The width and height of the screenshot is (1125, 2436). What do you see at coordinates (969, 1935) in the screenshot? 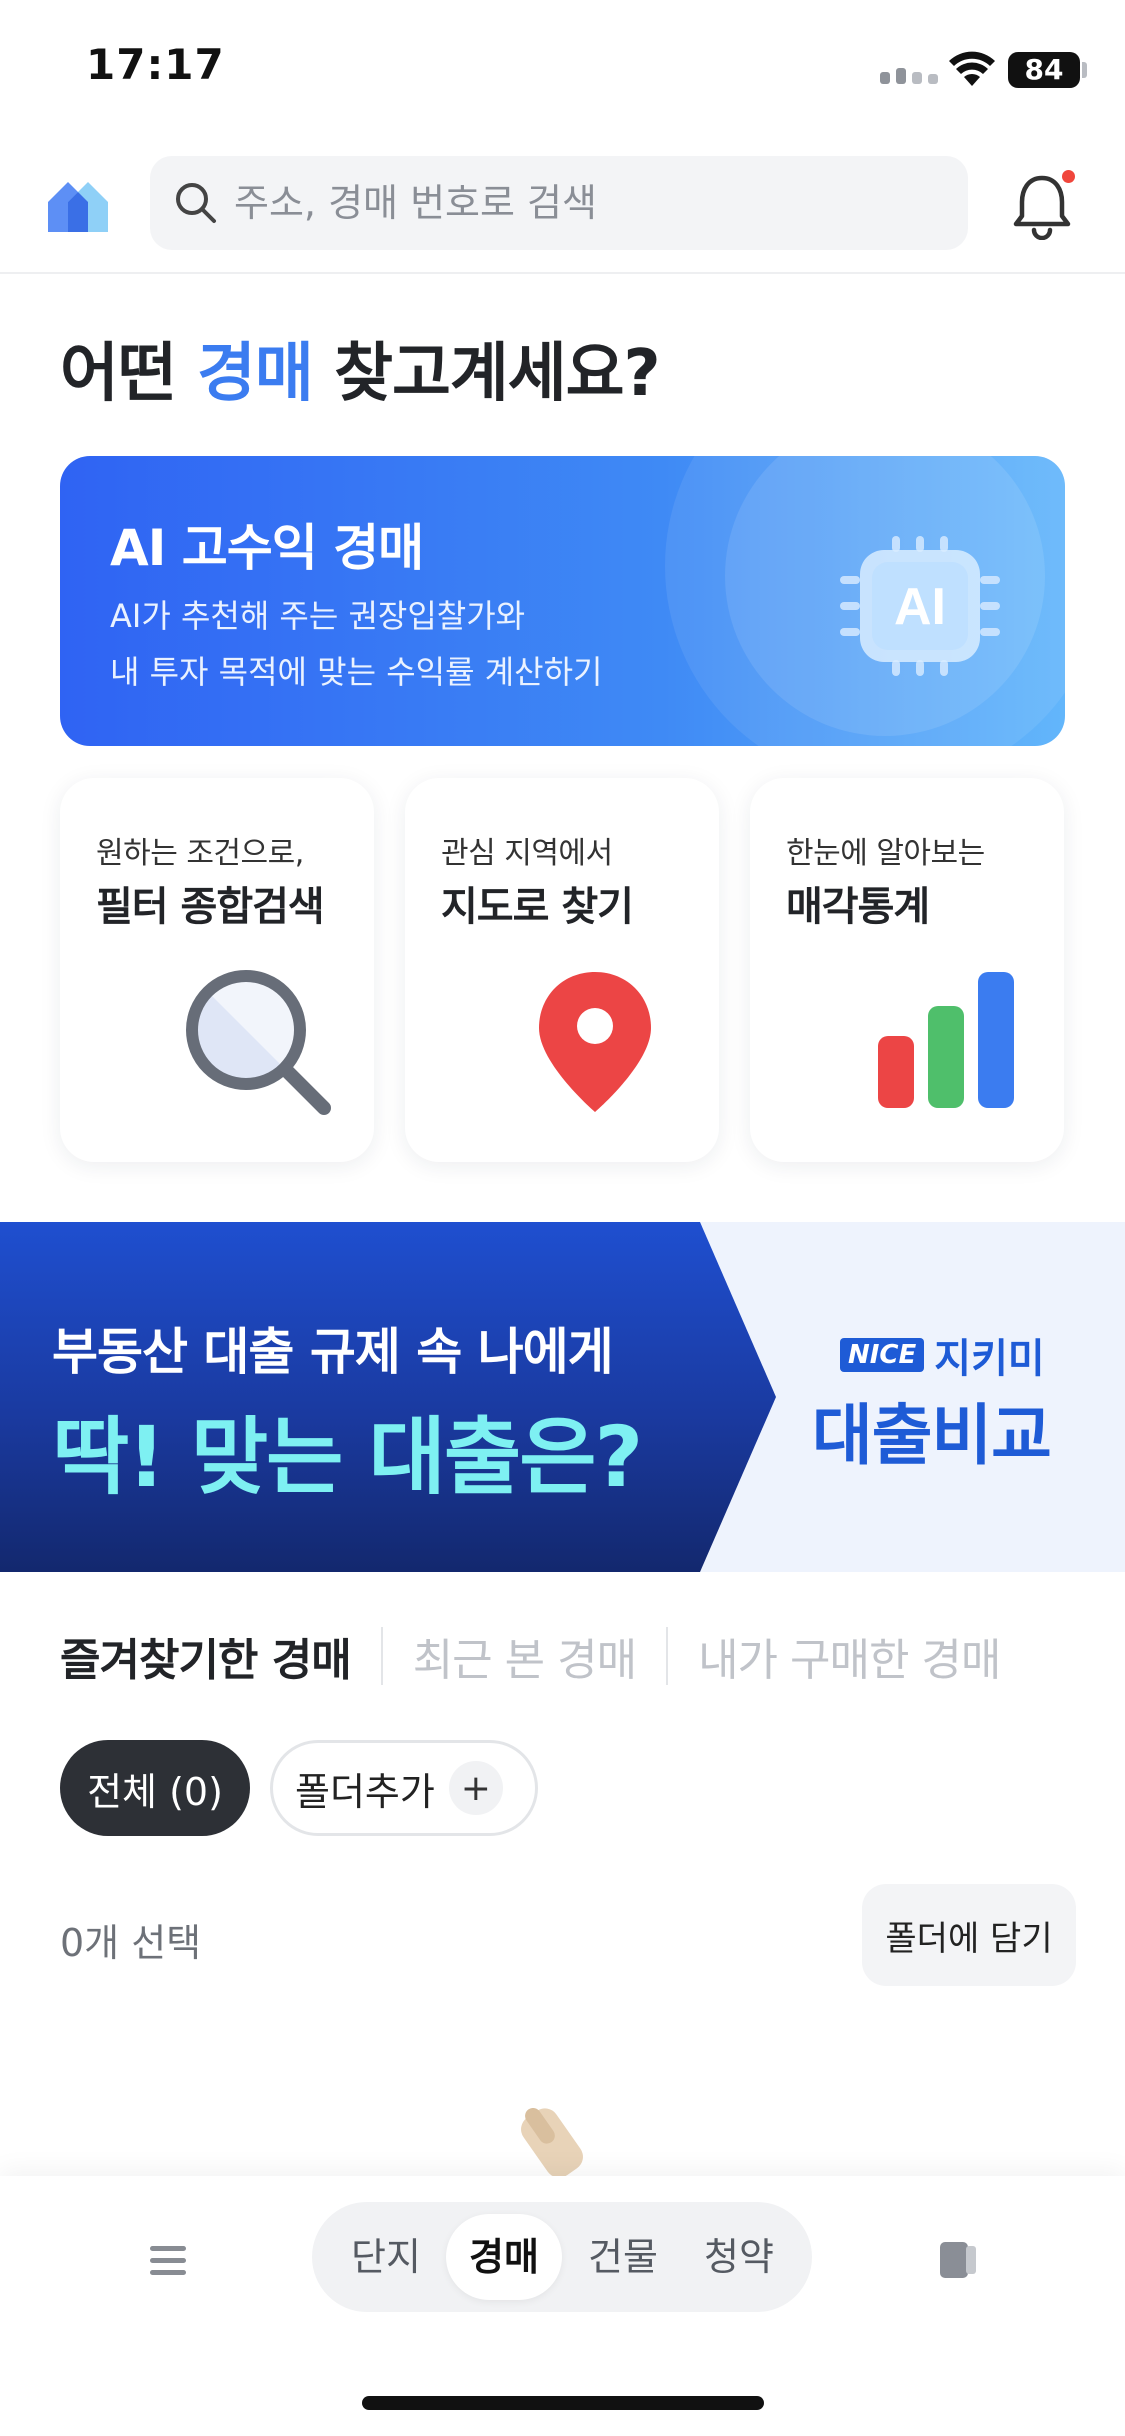
I see `add-to-folder-button: 폴더에 담기` at bounding box center [969, 1935].